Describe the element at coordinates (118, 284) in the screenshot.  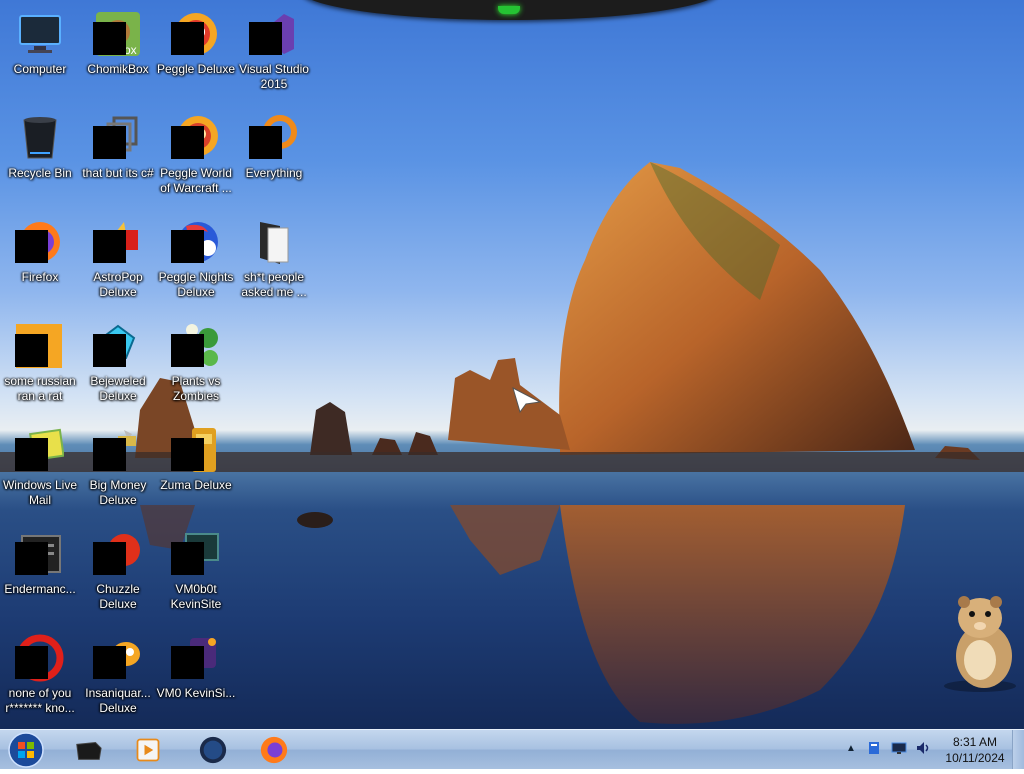
I see `icon-label: AstroPop Deluxe` at that location.